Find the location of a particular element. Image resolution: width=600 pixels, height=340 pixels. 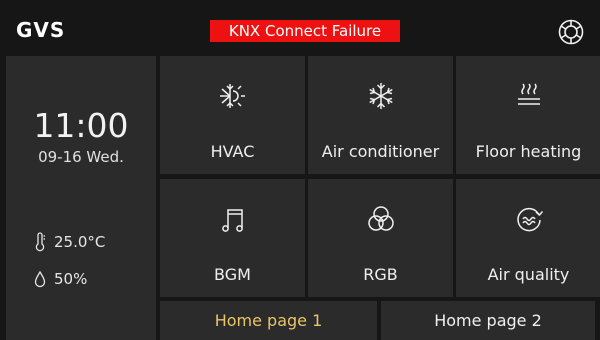

tile-label: Floor heating is located at coordinates (528, 151).